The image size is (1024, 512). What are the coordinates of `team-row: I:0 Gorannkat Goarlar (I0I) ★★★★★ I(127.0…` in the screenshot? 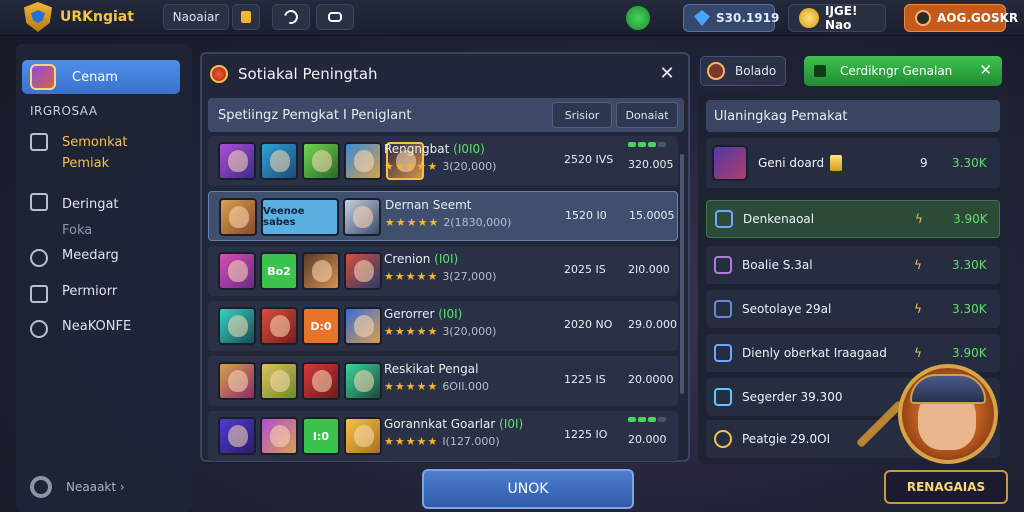 It's located at (443, 436).